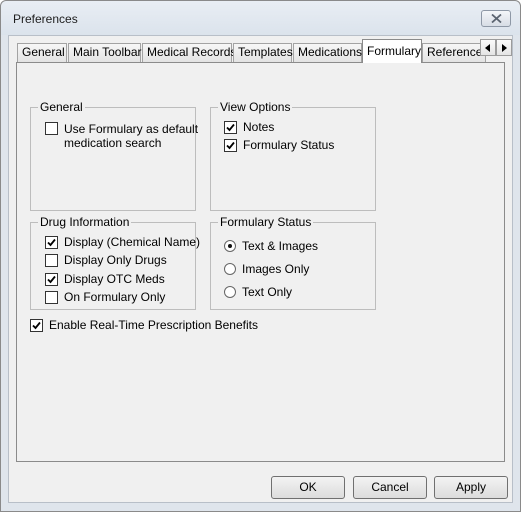  Describe the element at coordinates (45, 19) in the screenshot. I see `window-title: Preferences` at that location.